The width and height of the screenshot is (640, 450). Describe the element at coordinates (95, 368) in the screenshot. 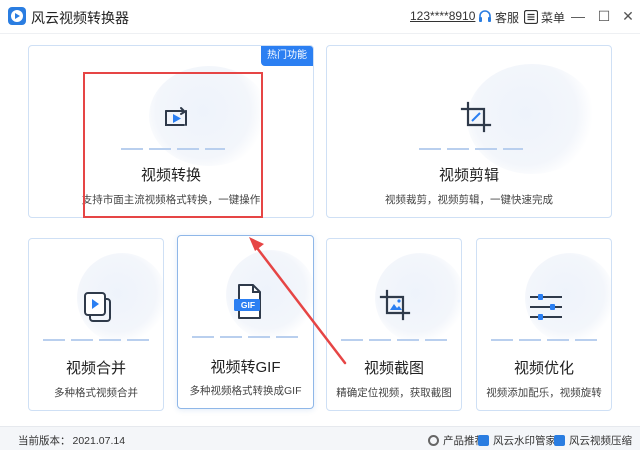

I see `card-title: 视频合并` at that location.